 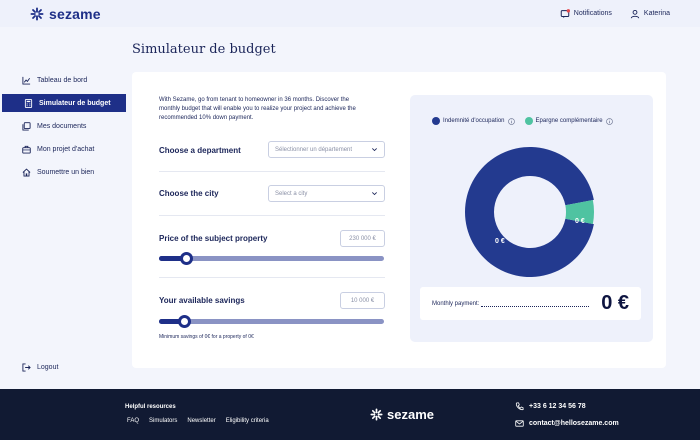 What do you see at coordinates (580, 221) in the screenshot?
I see `donut-small-label: 0 €` at bounding box center [580, 221].